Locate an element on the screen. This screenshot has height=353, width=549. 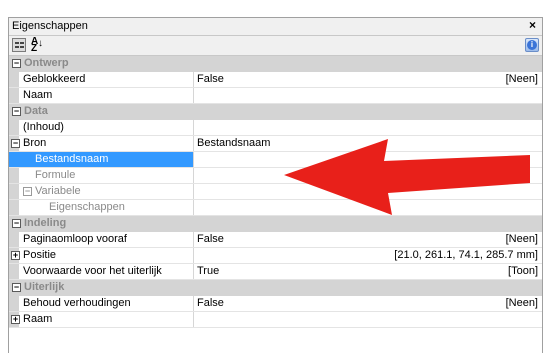
category-uiterlijk: − Uiterlijk is located at coordinates (275, 288).